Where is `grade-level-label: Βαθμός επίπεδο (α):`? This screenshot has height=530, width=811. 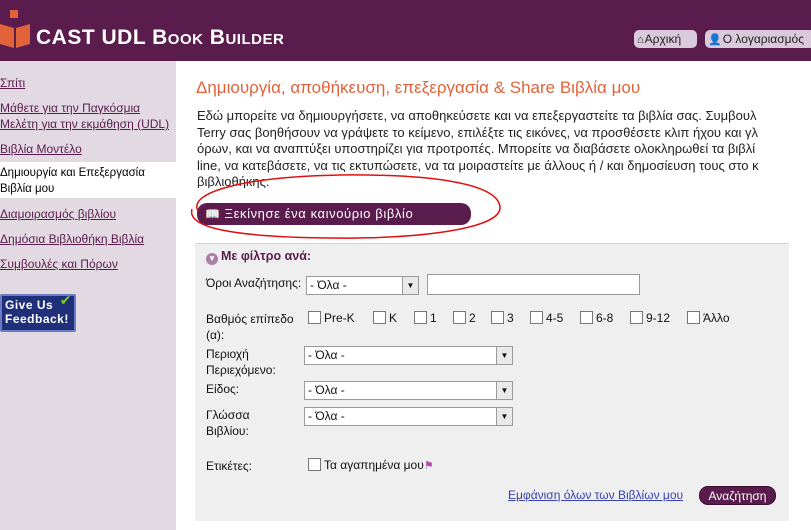 grade-level-label: Βαθμός επίπεδο (α): is located at coordinates (250, 327).